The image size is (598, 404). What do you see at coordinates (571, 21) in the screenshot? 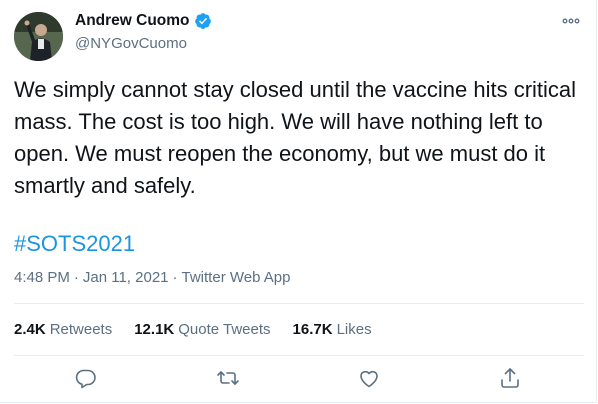
I see `more-options-icon` at bounding box center [571, 21].